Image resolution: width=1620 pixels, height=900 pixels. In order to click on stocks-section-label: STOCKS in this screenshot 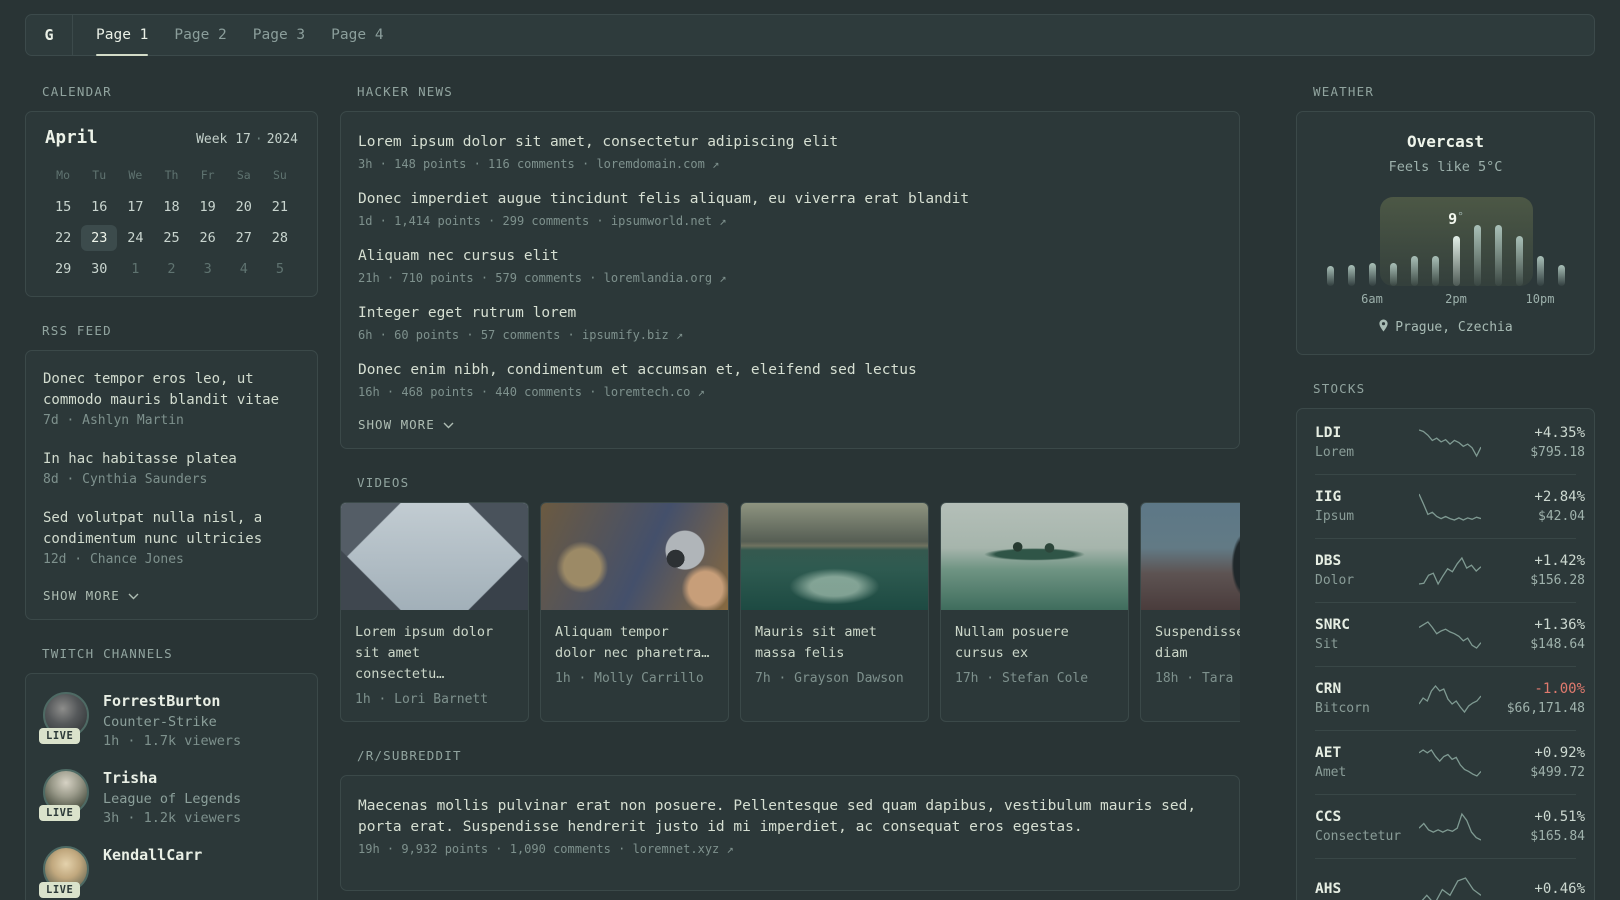, I will do `click(1339, 388)`.